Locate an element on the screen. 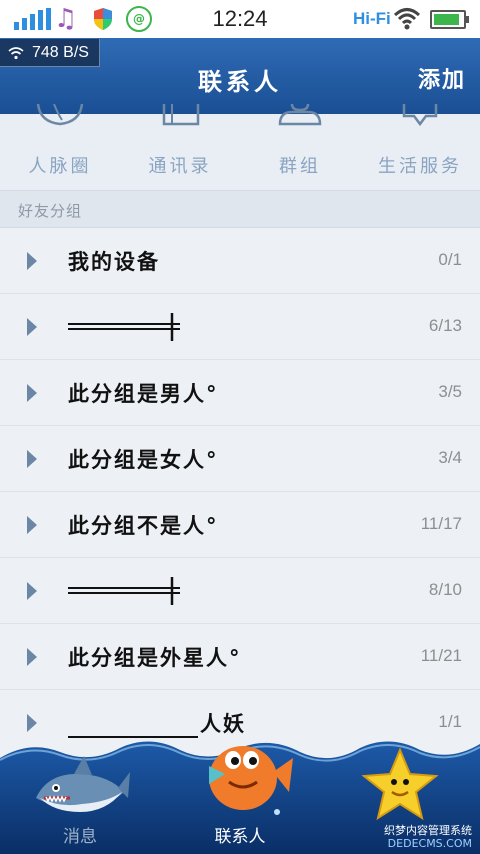  group-name: 此分组是外星人° is located at coordinates (155, 657).